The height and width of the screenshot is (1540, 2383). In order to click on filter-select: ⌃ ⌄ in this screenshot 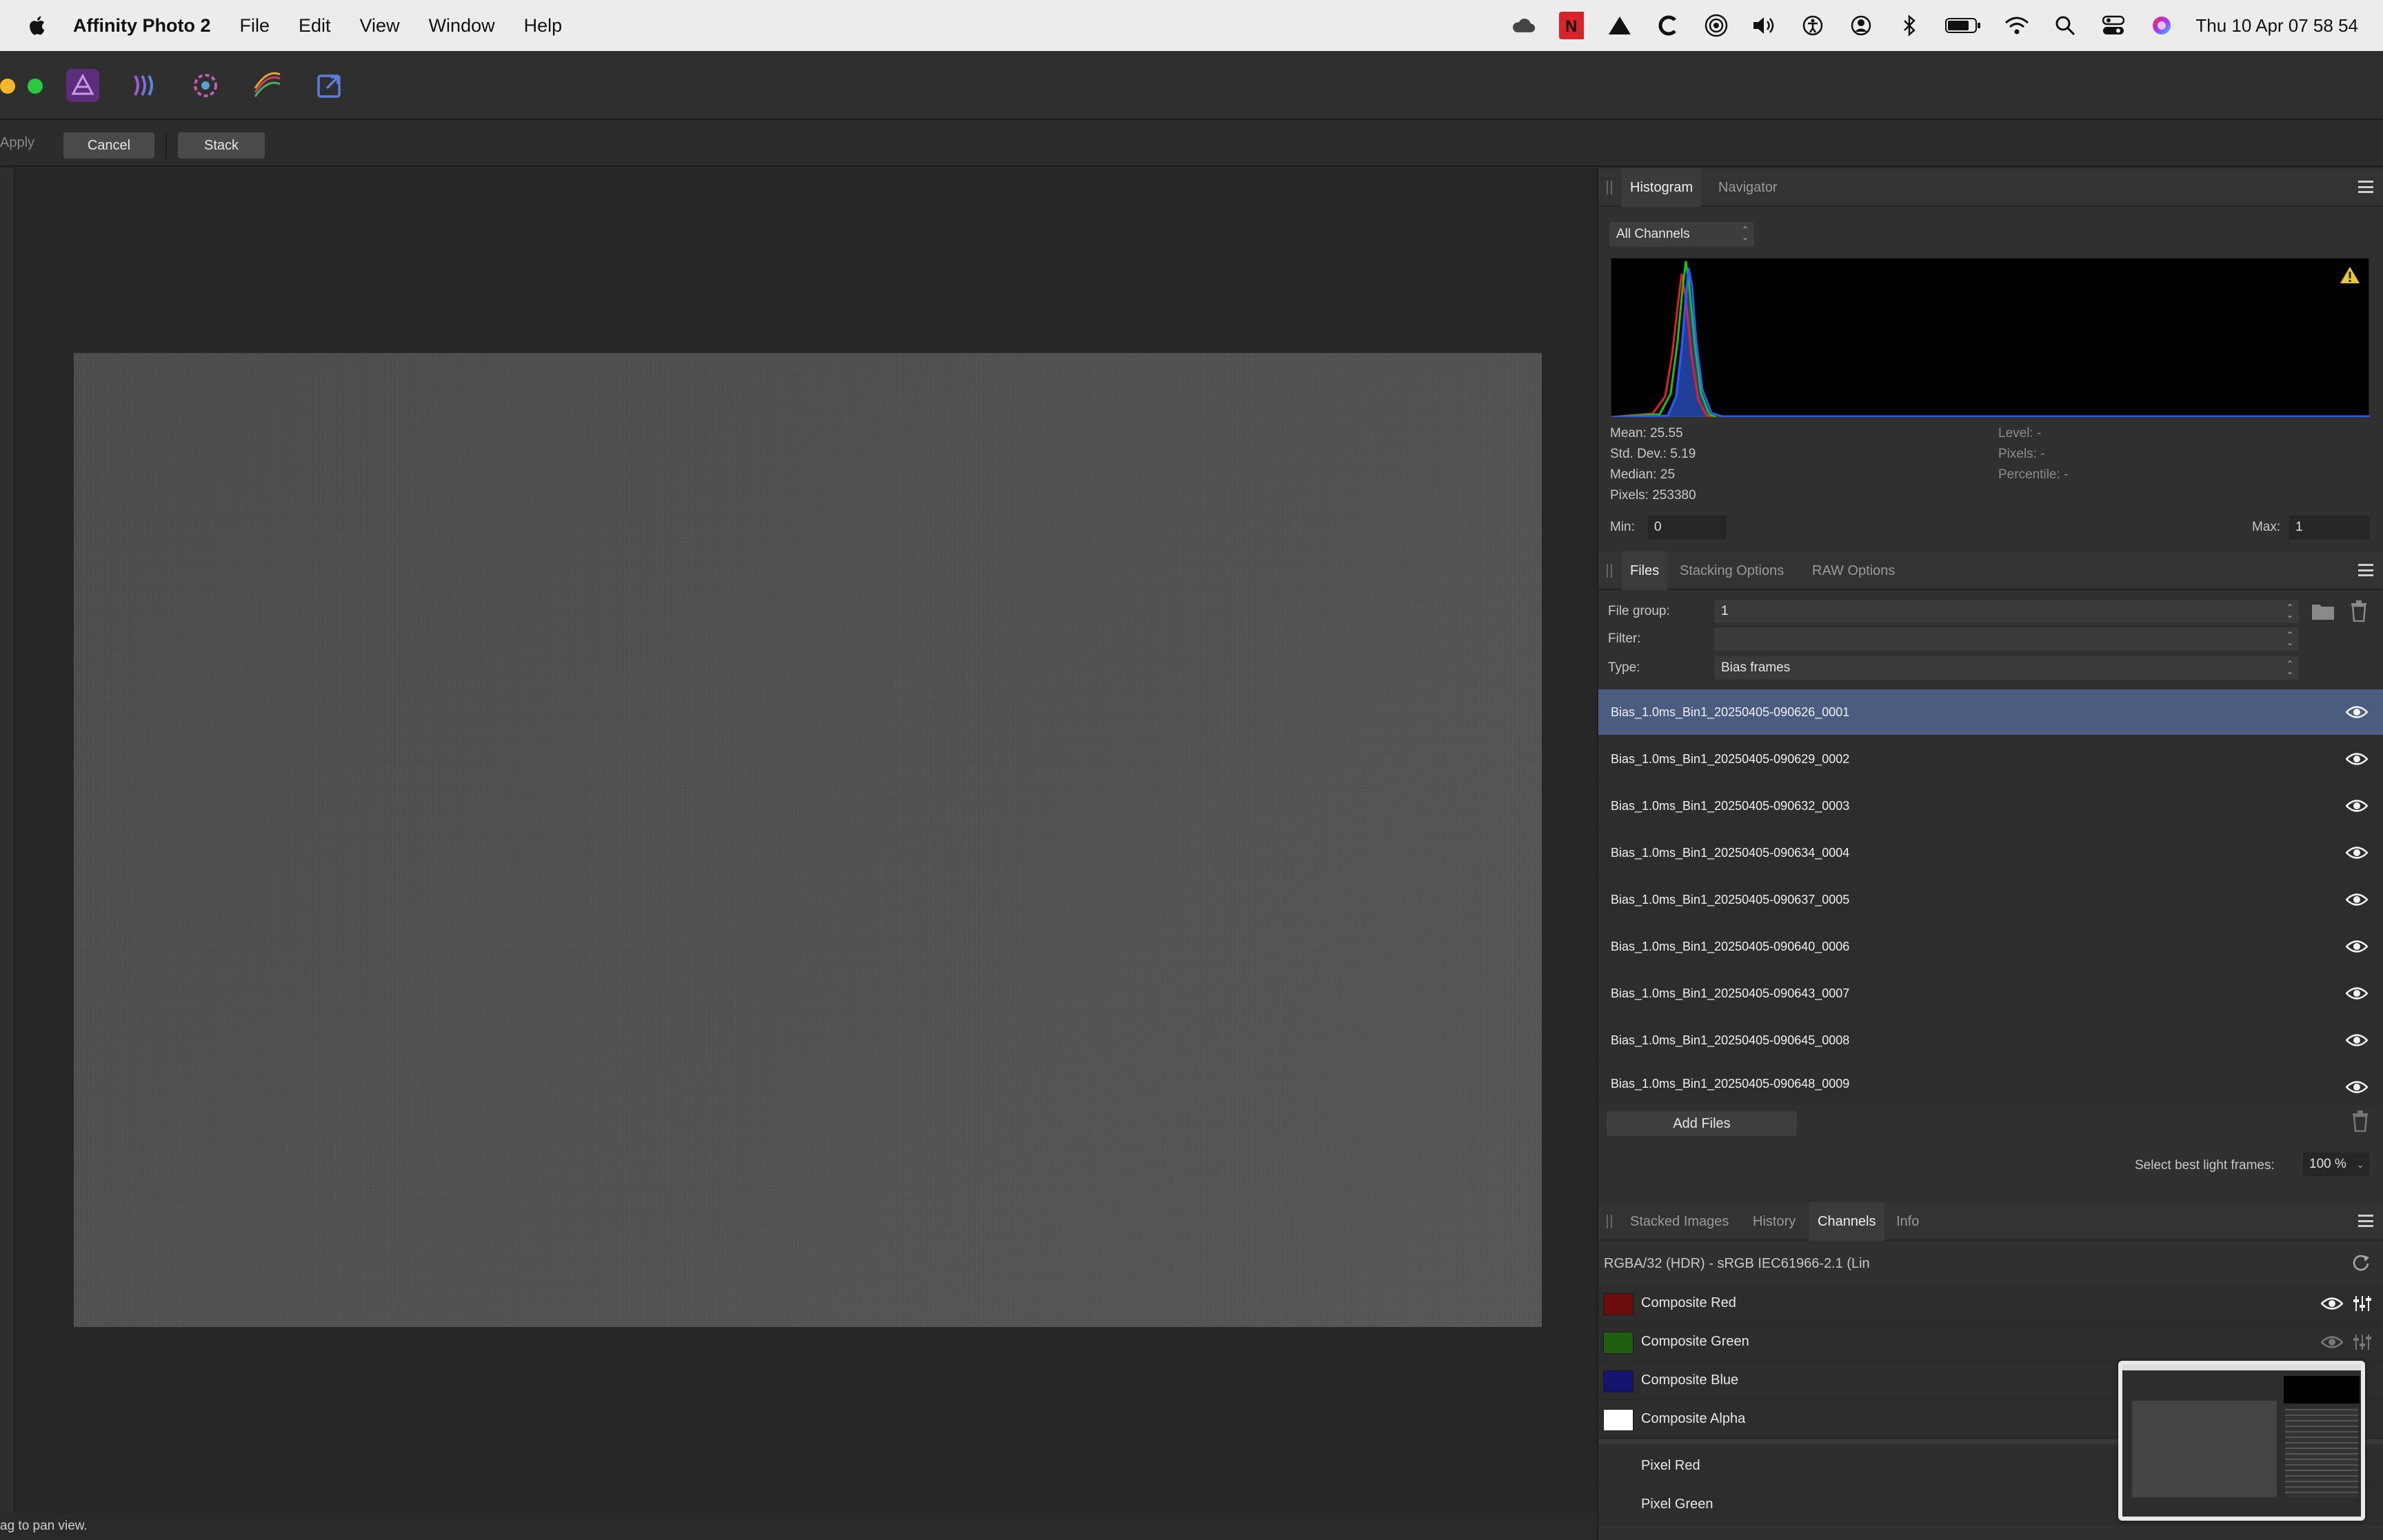, I will do `click(2006, 639)`.